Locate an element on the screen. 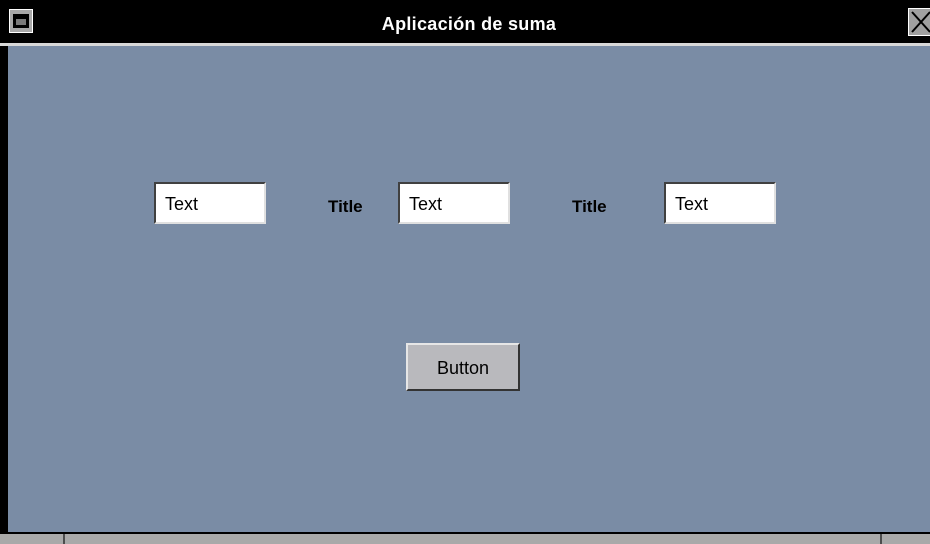  window-title: Aplicación de suma is located at coordinates (469, 24).